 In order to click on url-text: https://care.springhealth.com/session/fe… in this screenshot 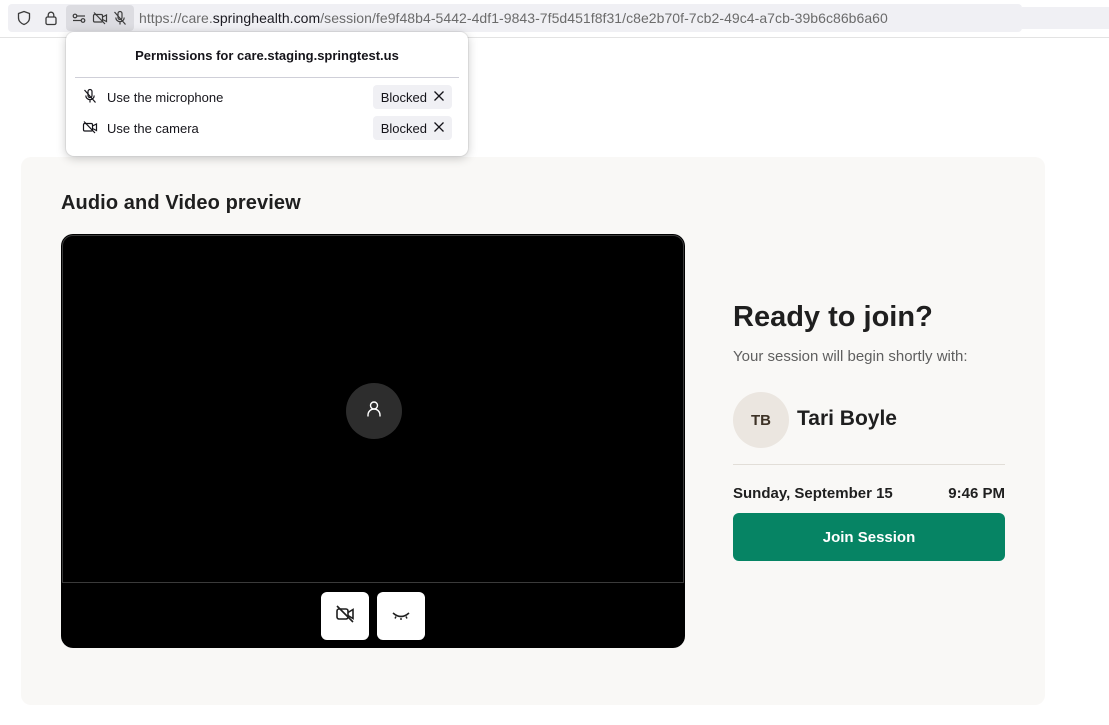, I will do `click(513, 18)`.